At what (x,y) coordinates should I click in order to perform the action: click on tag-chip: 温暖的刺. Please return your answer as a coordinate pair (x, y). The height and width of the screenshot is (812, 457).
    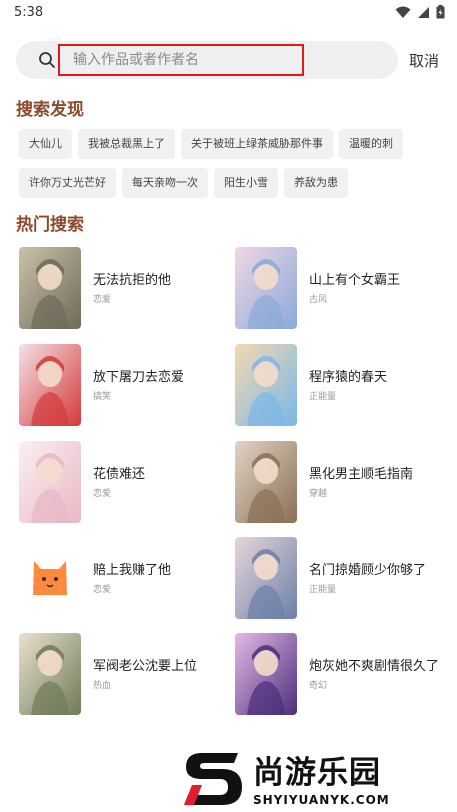
    Looking at the image, I should click on (371, 144).